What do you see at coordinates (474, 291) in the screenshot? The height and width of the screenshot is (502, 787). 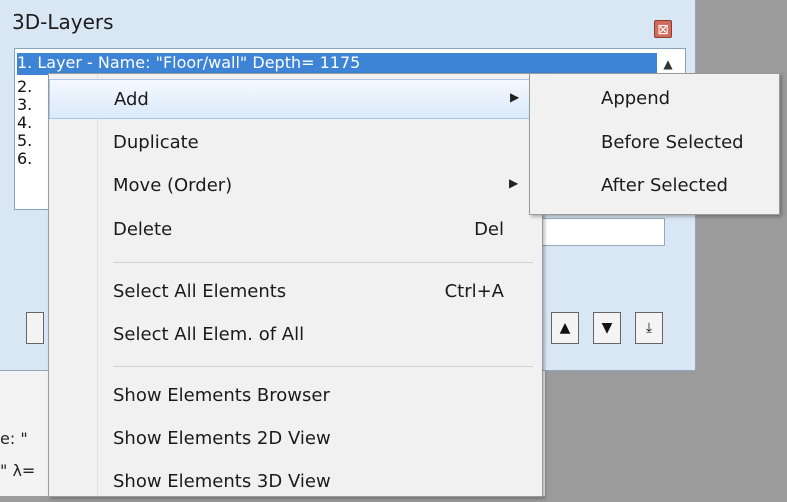 I see `menu-shortcut-select-all: Ctrl+A` at bounding box center [474, 291].